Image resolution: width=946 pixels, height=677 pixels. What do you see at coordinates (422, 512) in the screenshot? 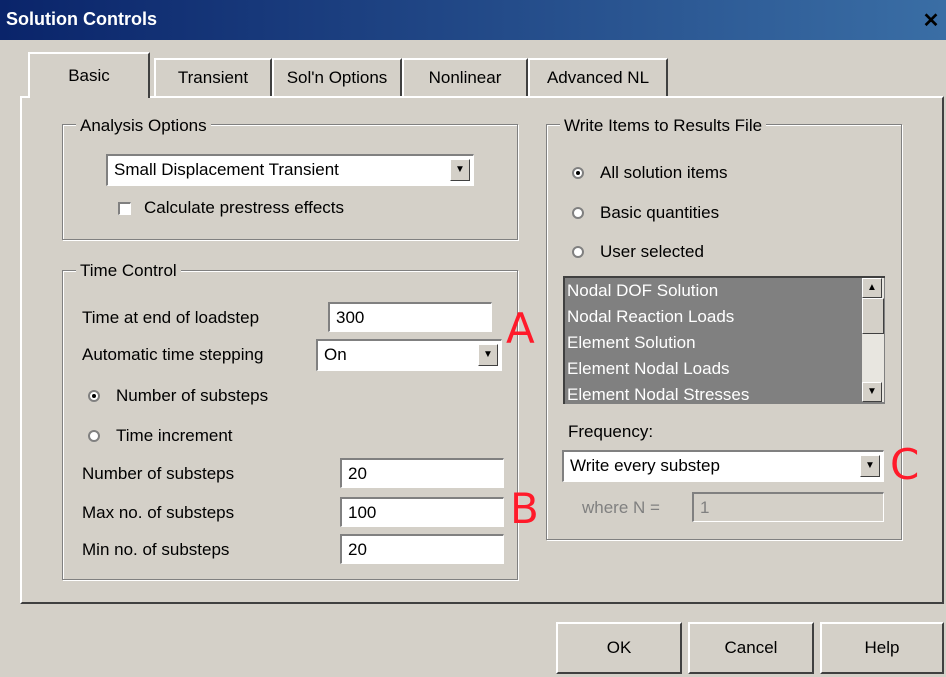
I see `max-substeps-input: 100` at bounding box center [422, 512].